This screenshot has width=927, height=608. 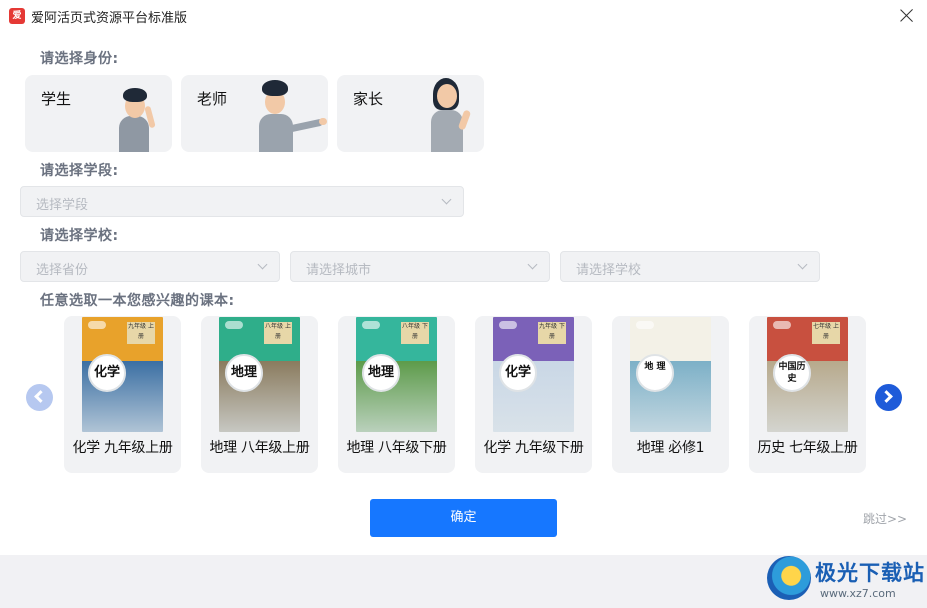 I want to click on books-label: 任意选取一本您感兴趣的课本:, so click(x=137, y=301).